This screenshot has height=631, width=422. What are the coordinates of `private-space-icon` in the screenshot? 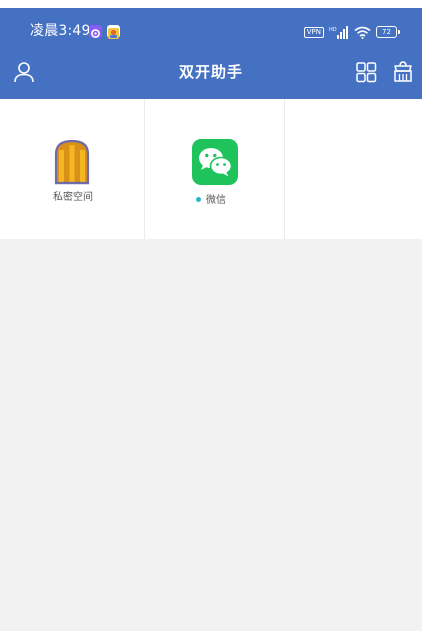 It's located at (72, 162).